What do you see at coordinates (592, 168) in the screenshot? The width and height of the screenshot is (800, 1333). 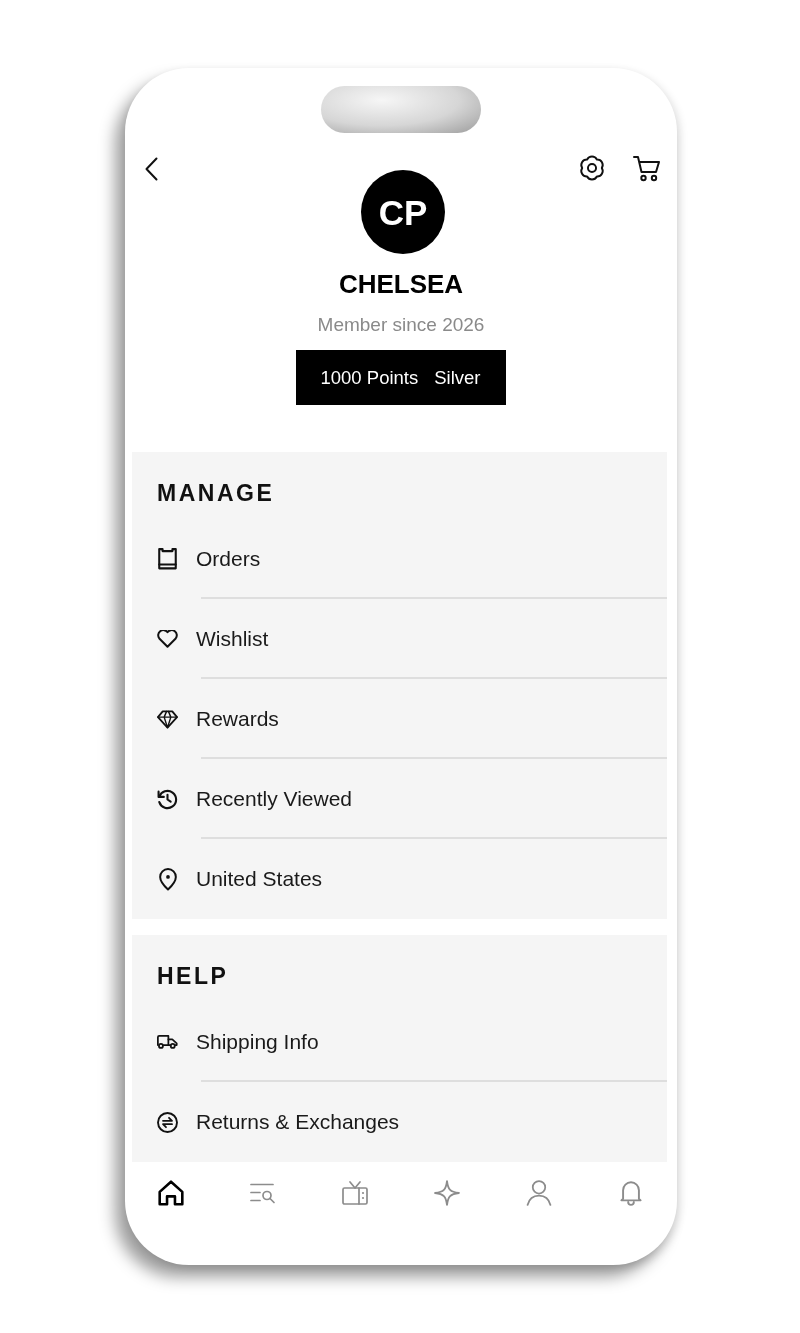 I see `settings-icon` at bounding box center [592, 168].